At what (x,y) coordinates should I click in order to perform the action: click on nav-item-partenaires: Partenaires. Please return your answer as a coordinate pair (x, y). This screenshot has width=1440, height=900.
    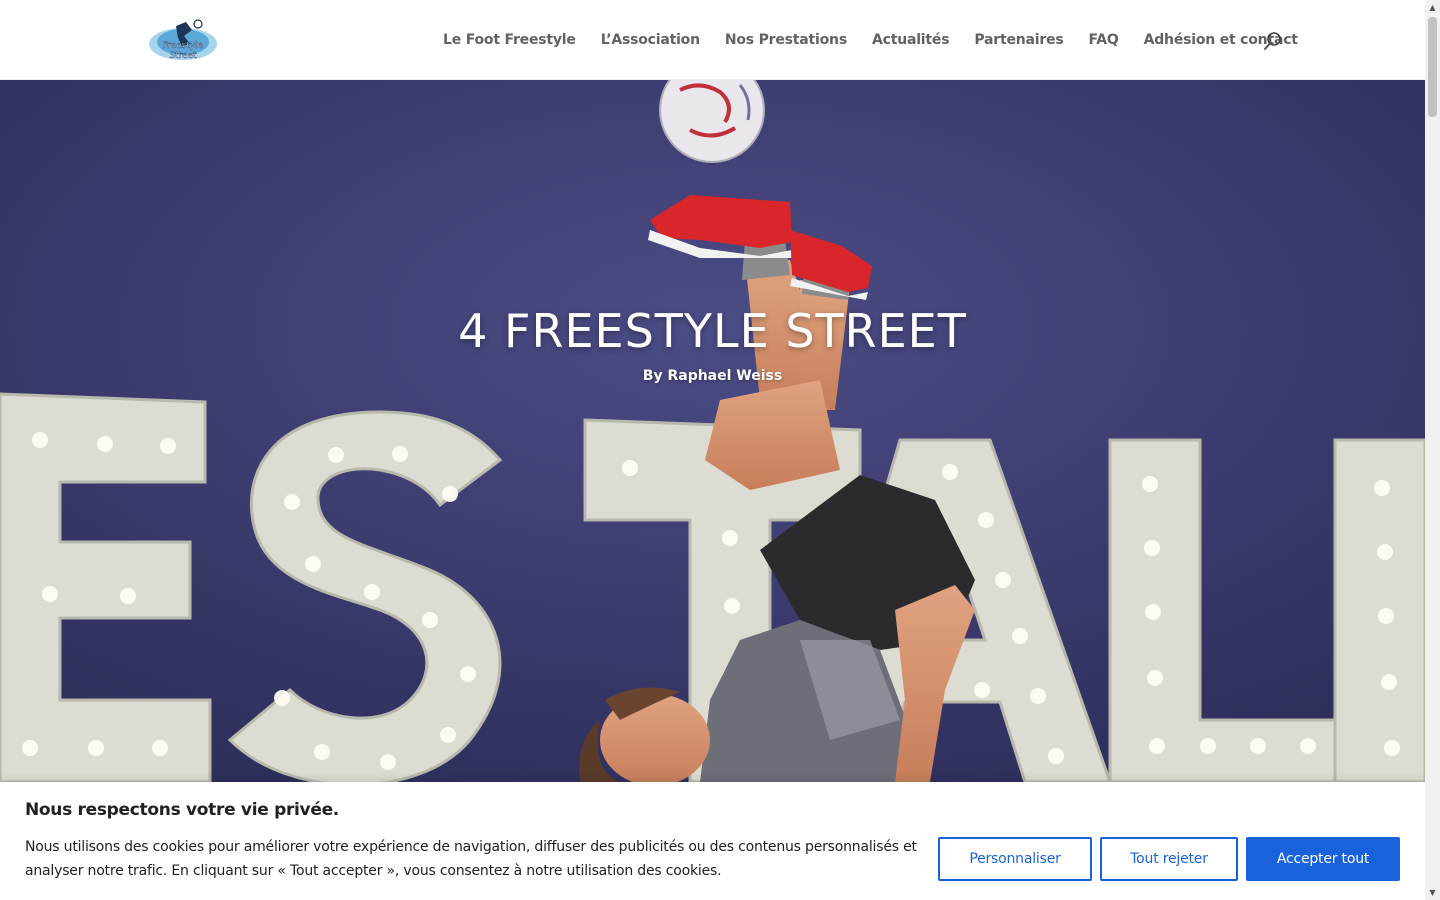
    Looking at the image, I should click on (1018, 40).